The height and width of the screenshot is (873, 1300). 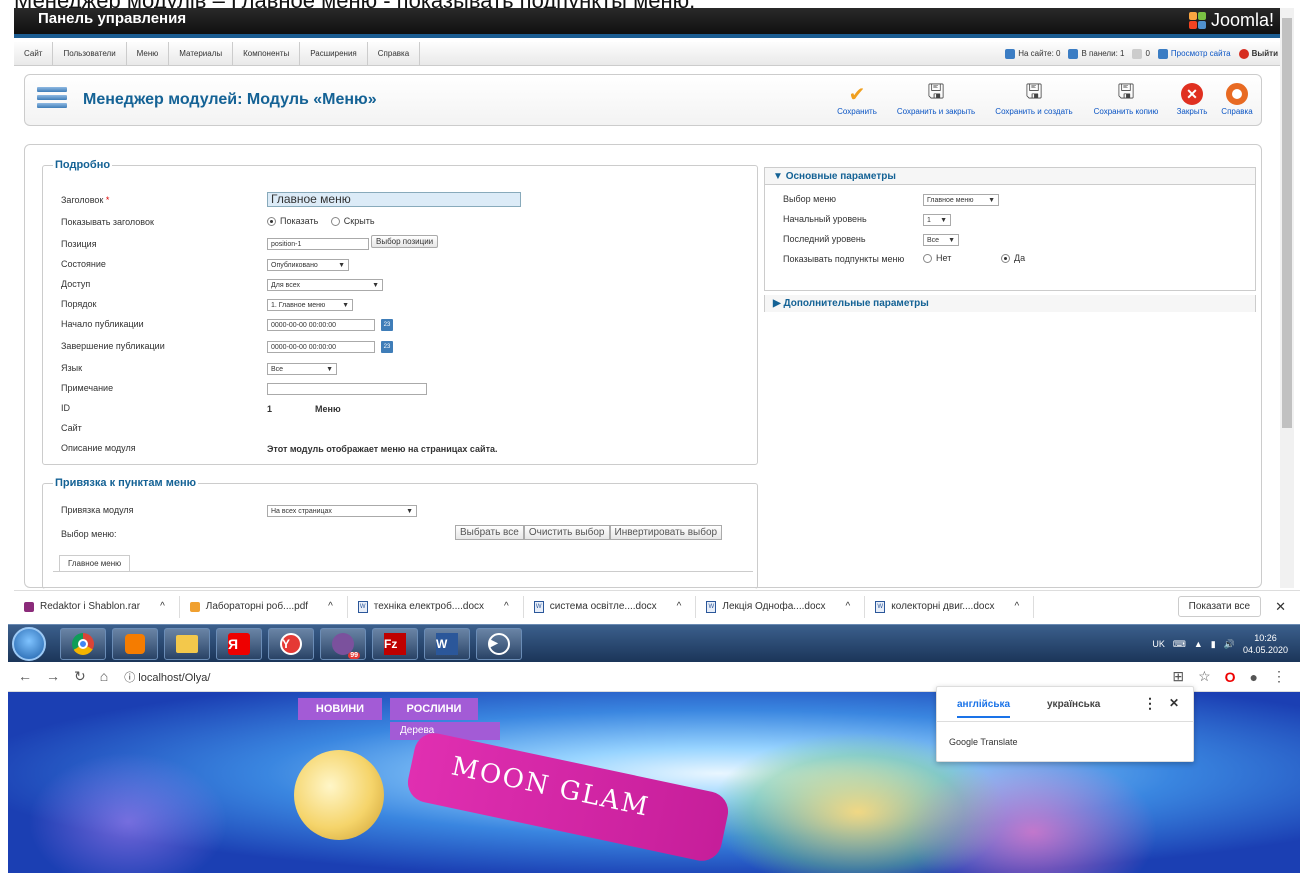 I want to click on translate-tab-english: англійська, so click(x=984, y=708).